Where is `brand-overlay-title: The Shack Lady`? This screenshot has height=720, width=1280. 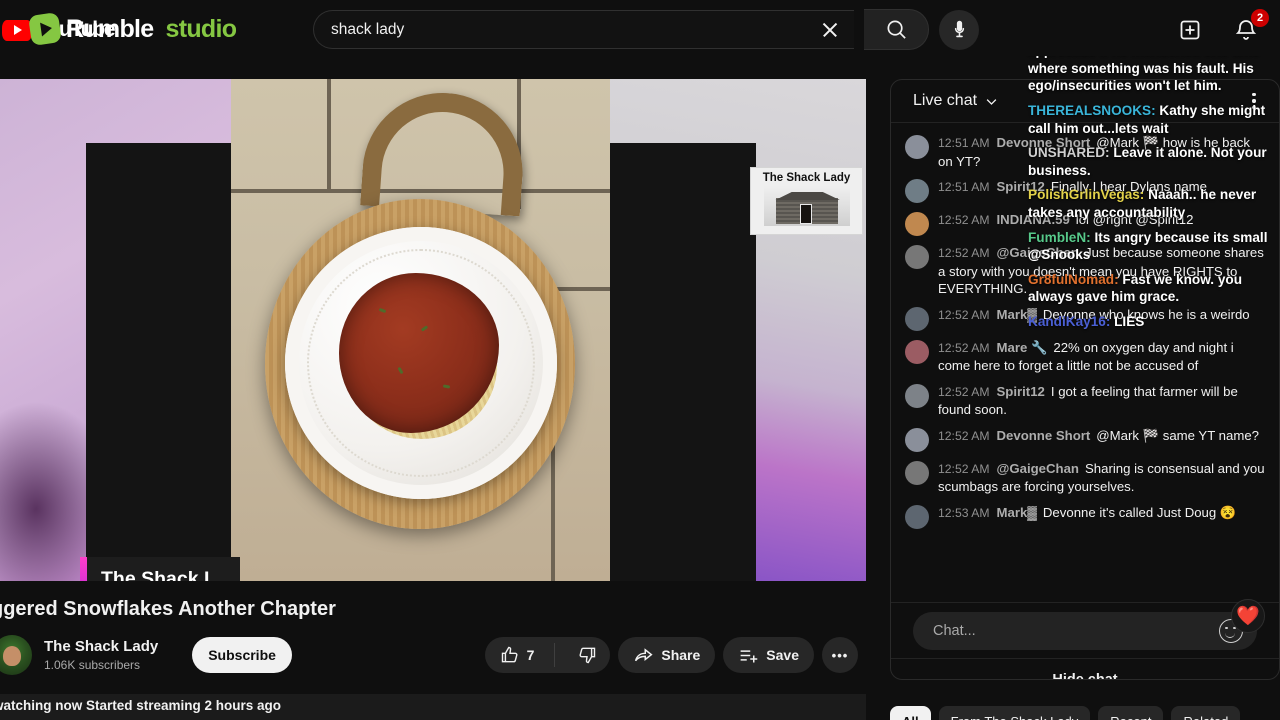 brand-overlay-title: The Shack Lady is located at coordinates (806, 178).